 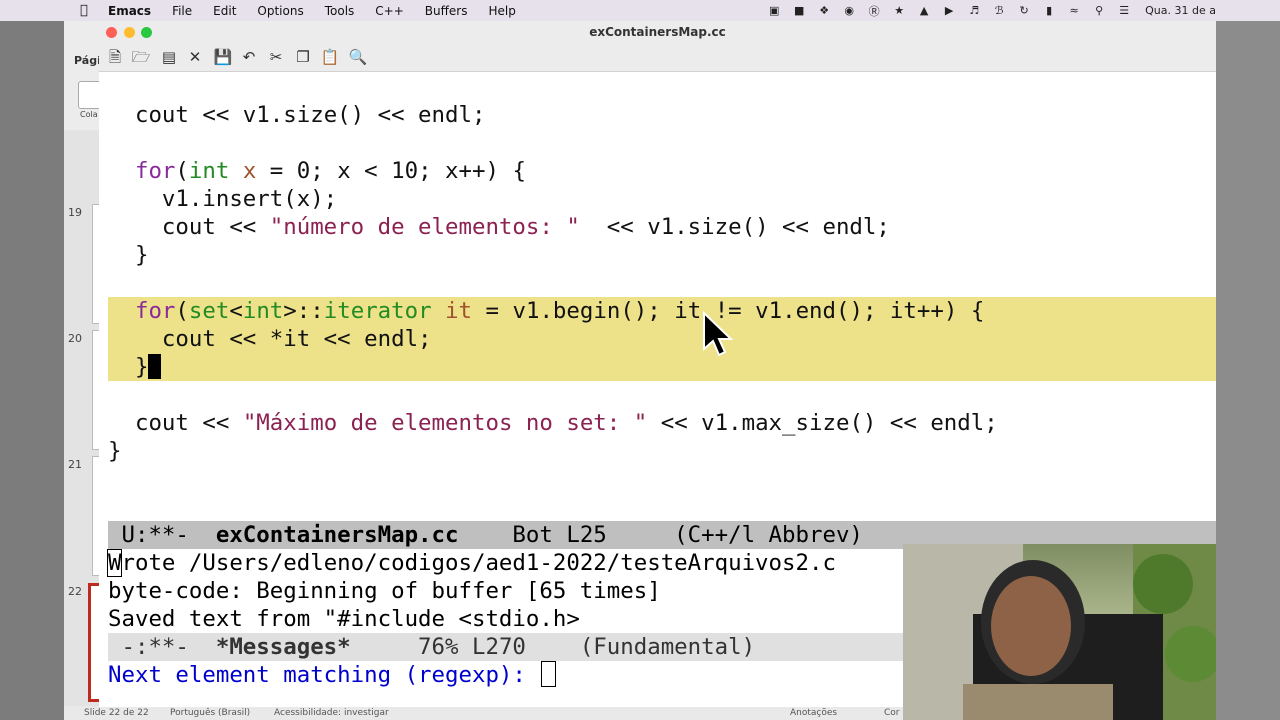 I want to click on open-folder-icon: 🗁, so click(x=141, y=57).